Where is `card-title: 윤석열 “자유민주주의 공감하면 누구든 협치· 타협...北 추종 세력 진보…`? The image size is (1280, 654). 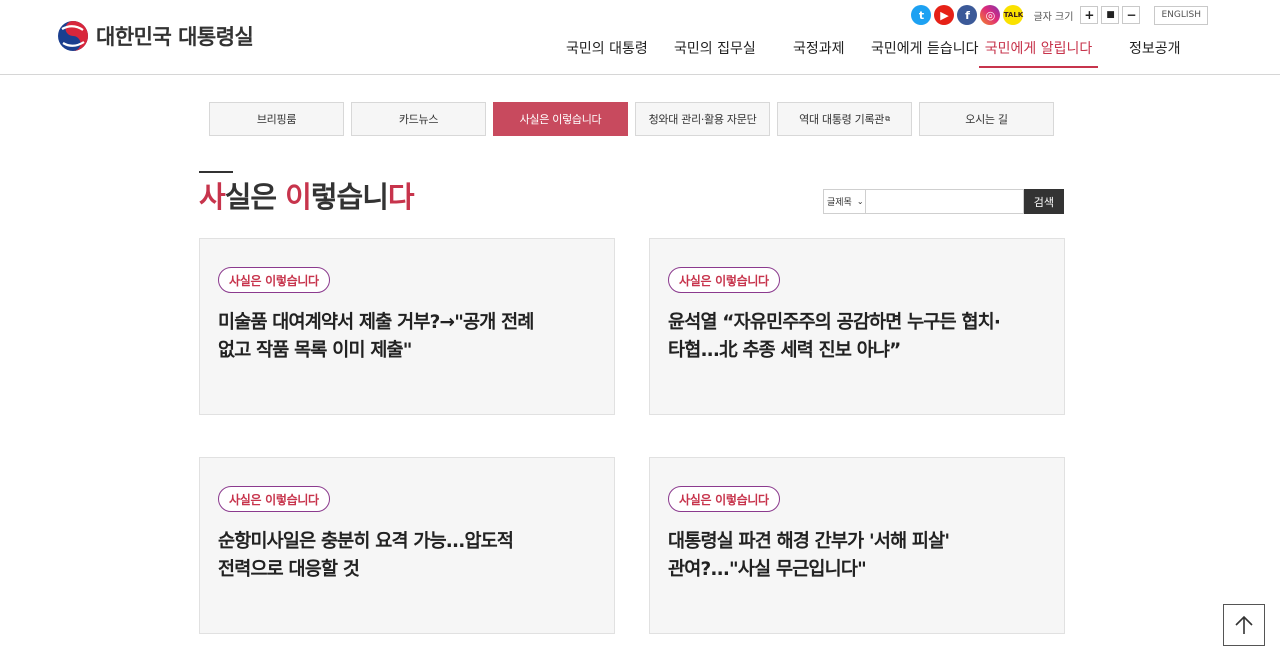 card-title: 윤석열 “자유민주주의 공감하면 누구든 협치· 타협...北 추종 세력 진보… is located at coordinates (834, 336).